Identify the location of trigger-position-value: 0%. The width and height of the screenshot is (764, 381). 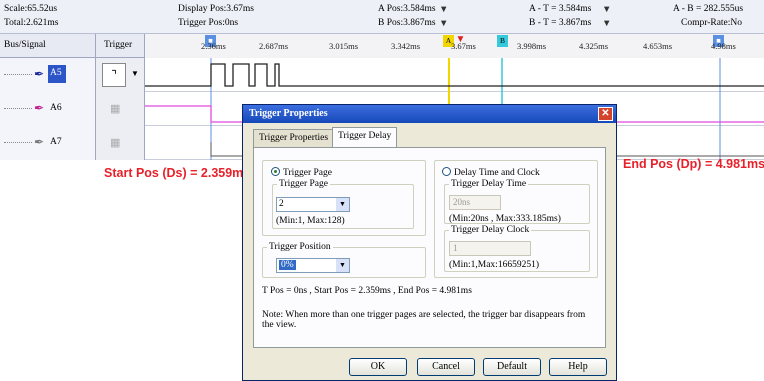
(287, 265).